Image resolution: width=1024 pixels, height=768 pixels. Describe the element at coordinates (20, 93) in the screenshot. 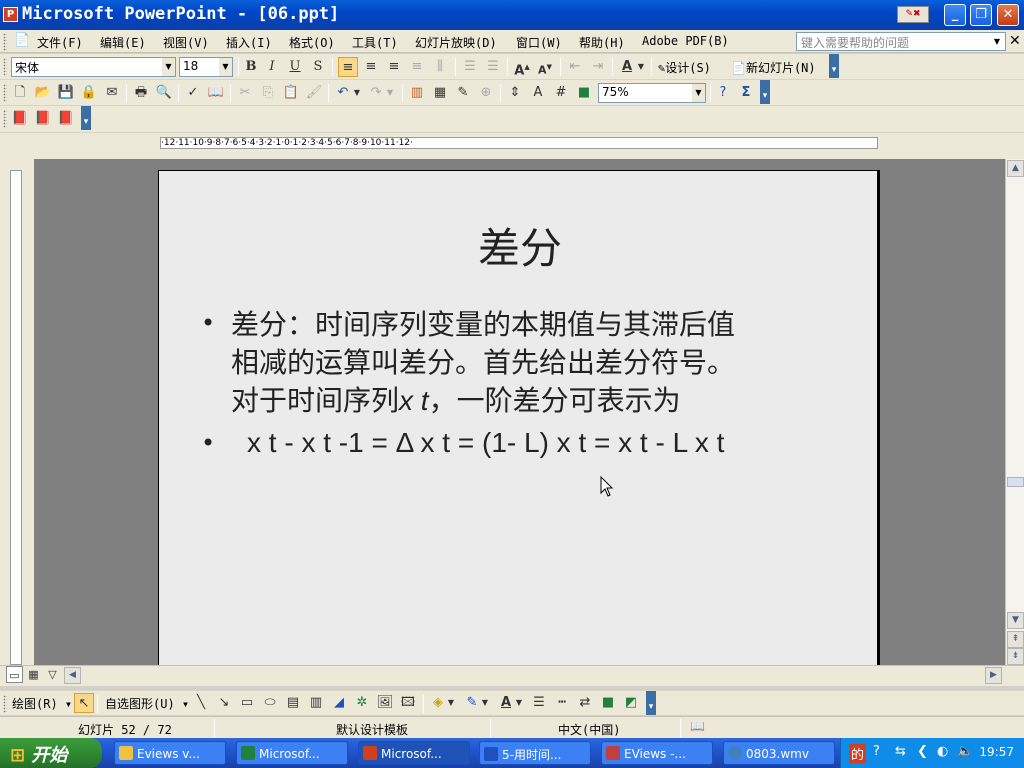

I see `new-document-icon: 🗋` at that location.